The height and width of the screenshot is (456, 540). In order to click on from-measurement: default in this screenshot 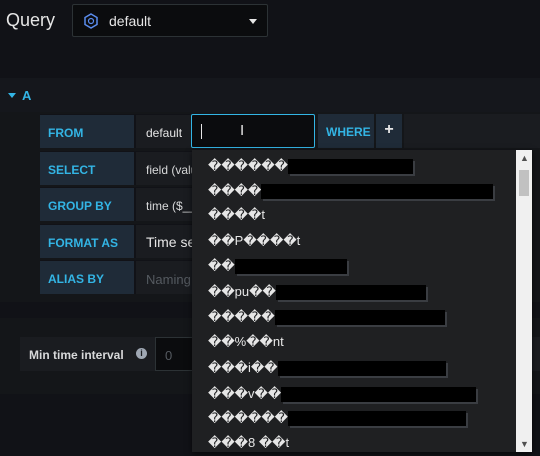, I will do `click(162, 131)`.